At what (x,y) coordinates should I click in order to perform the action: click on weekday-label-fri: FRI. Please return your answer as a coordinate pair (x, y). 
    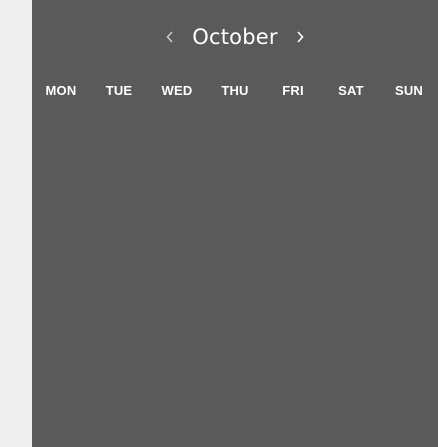
    Looking at the image, I should click on (293, 90).